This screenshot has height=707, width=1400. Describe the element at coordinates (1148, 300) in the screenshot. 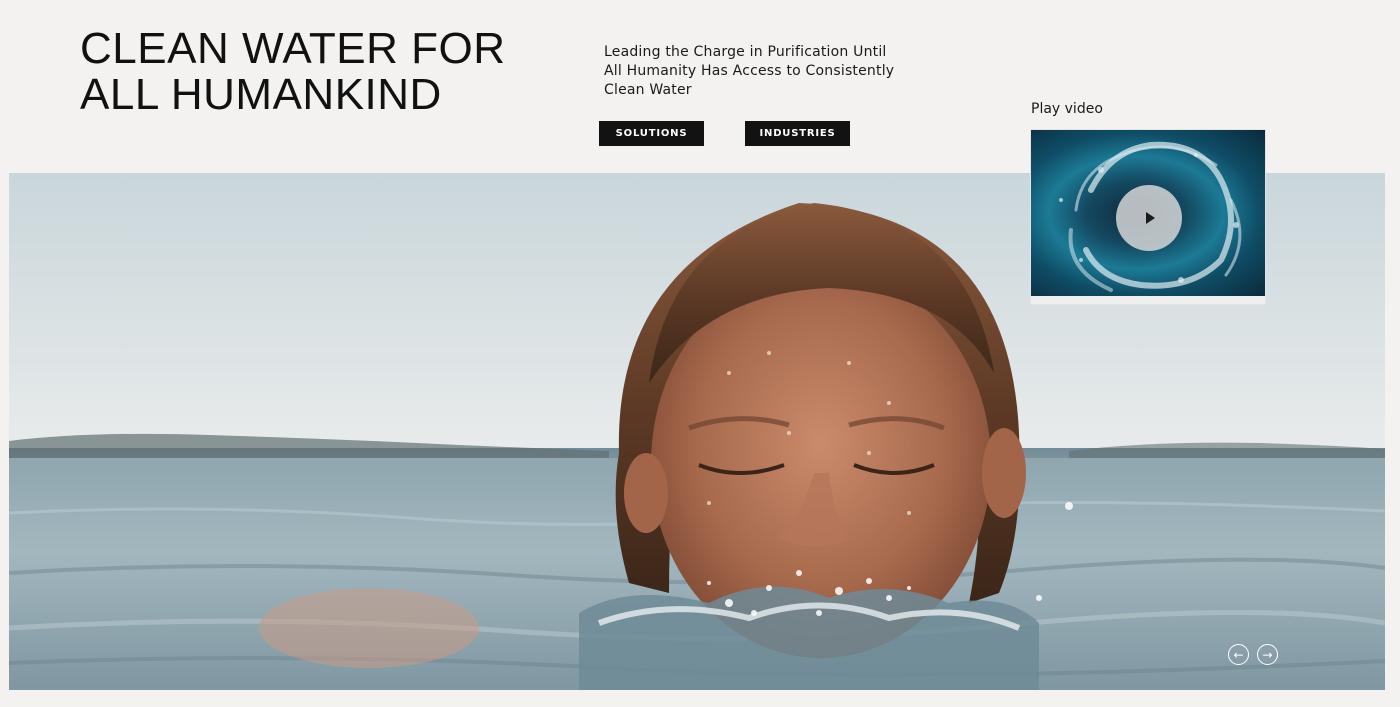

I see `video-progress-bar` at that location.